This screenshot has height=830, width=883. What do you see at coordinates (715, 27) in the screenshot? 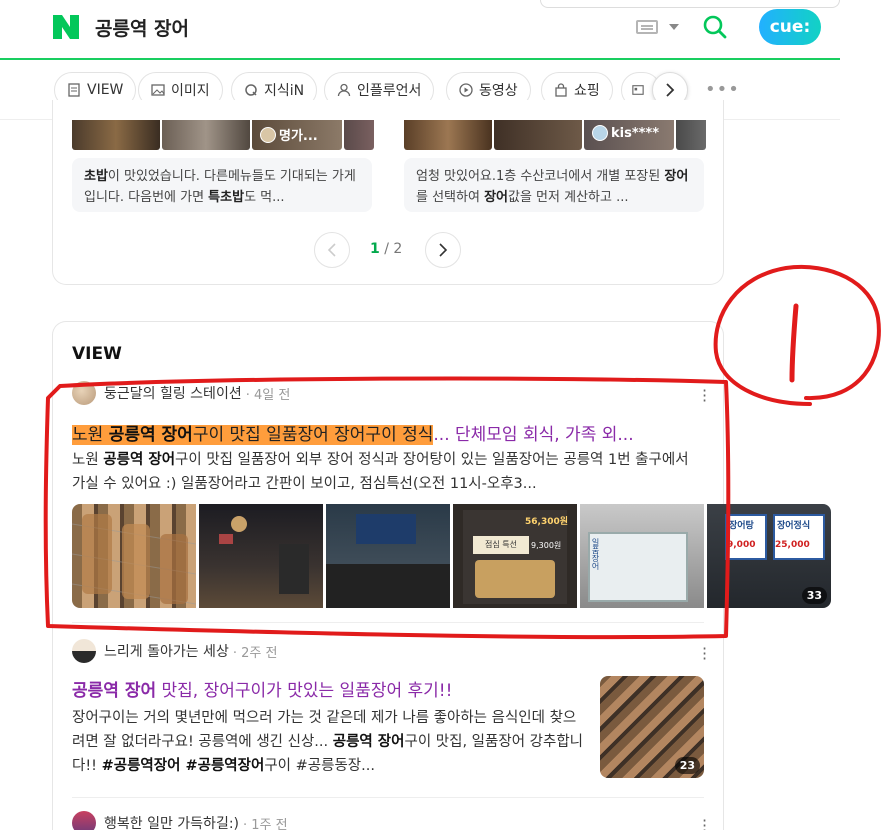
I see `search-icon` at bounding box center [715, 27].